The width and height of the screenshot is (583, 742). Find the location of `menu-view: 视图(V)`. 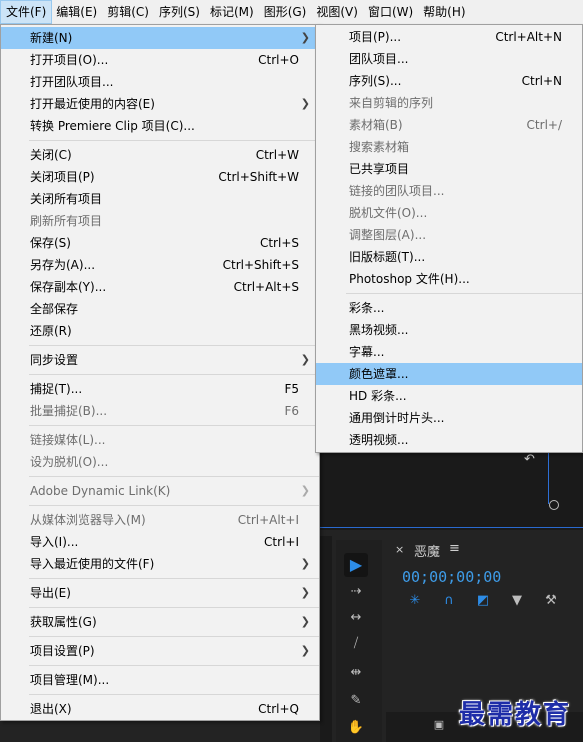

menu-view: 视图(V) is located at coordinates (337, 12).